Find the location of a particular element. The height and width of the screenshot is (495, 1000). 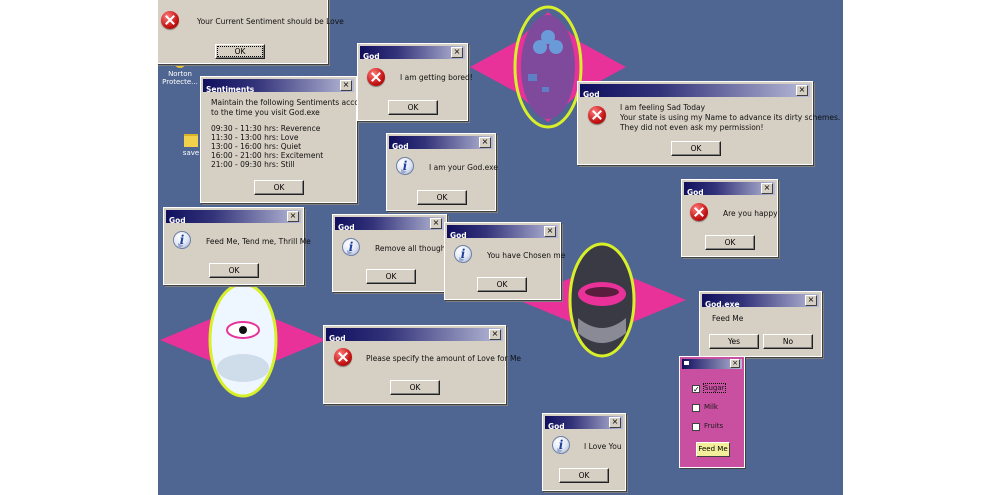

schedule-item: 13:00 - 16:00 hrs: Quiet is located at coordinates (256, 146).